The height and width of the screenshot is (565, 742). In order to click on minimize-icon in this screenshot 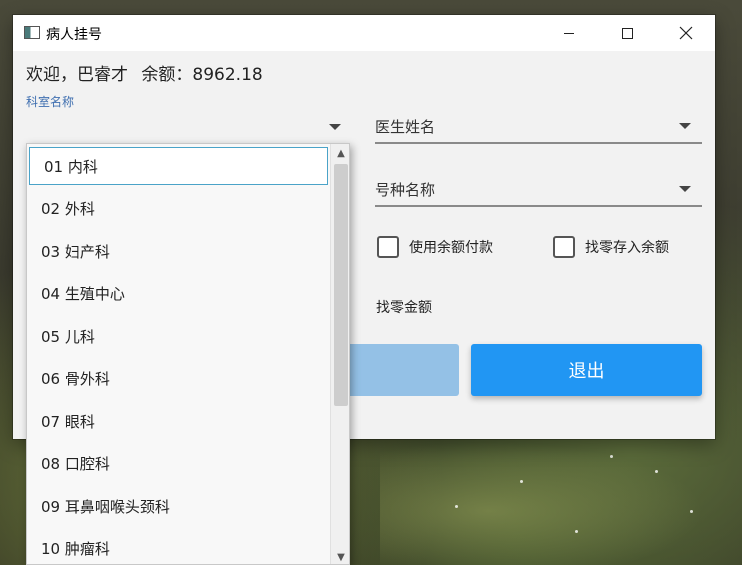, I will do `click(569, 33)`.